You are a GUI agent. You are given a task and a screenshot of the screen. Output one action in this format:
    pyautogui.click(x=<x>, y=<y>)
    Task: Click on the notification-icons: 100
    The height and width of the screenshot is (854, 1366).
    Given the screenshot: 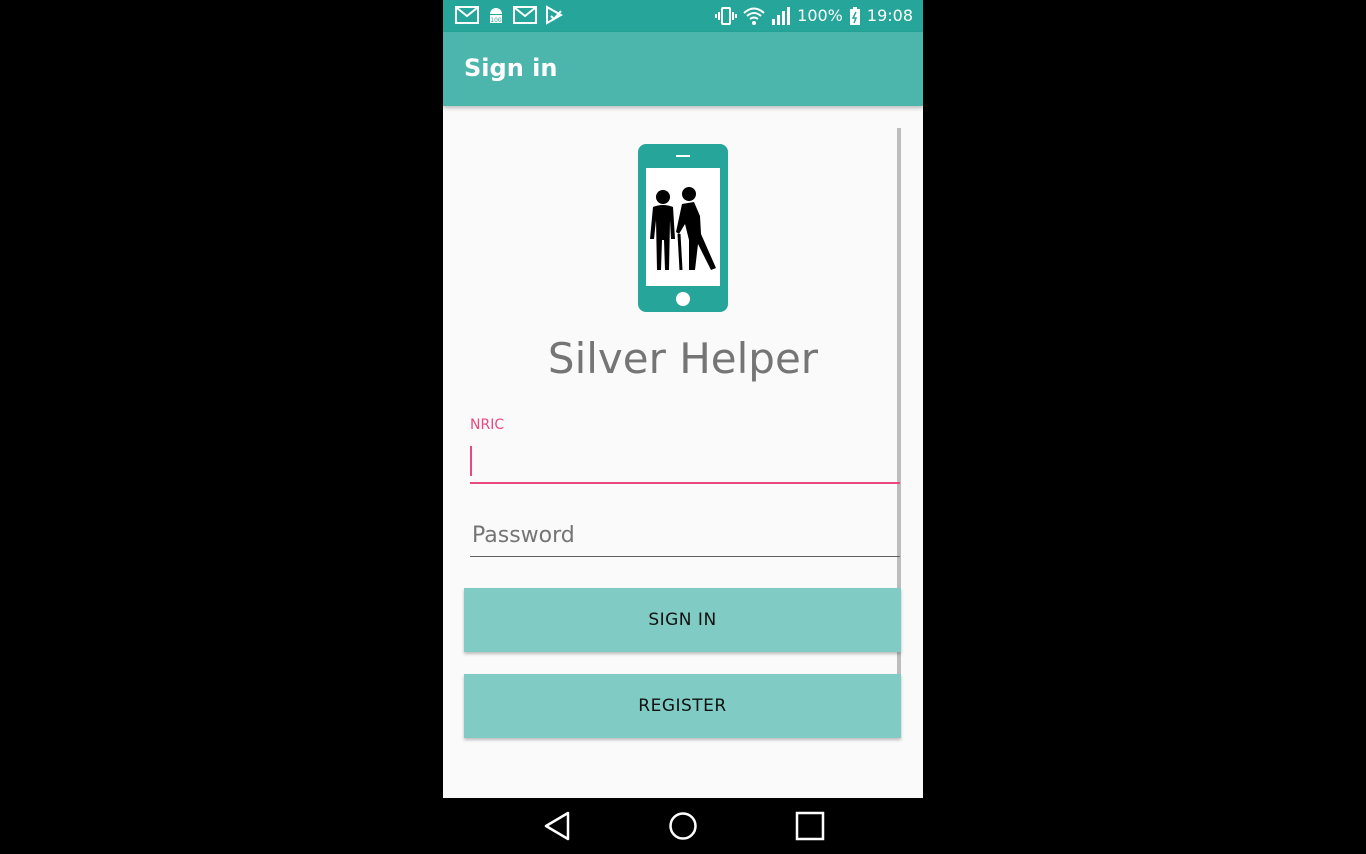 What is the action you would take?
    pyautogui.click(x=509, y=15)
    